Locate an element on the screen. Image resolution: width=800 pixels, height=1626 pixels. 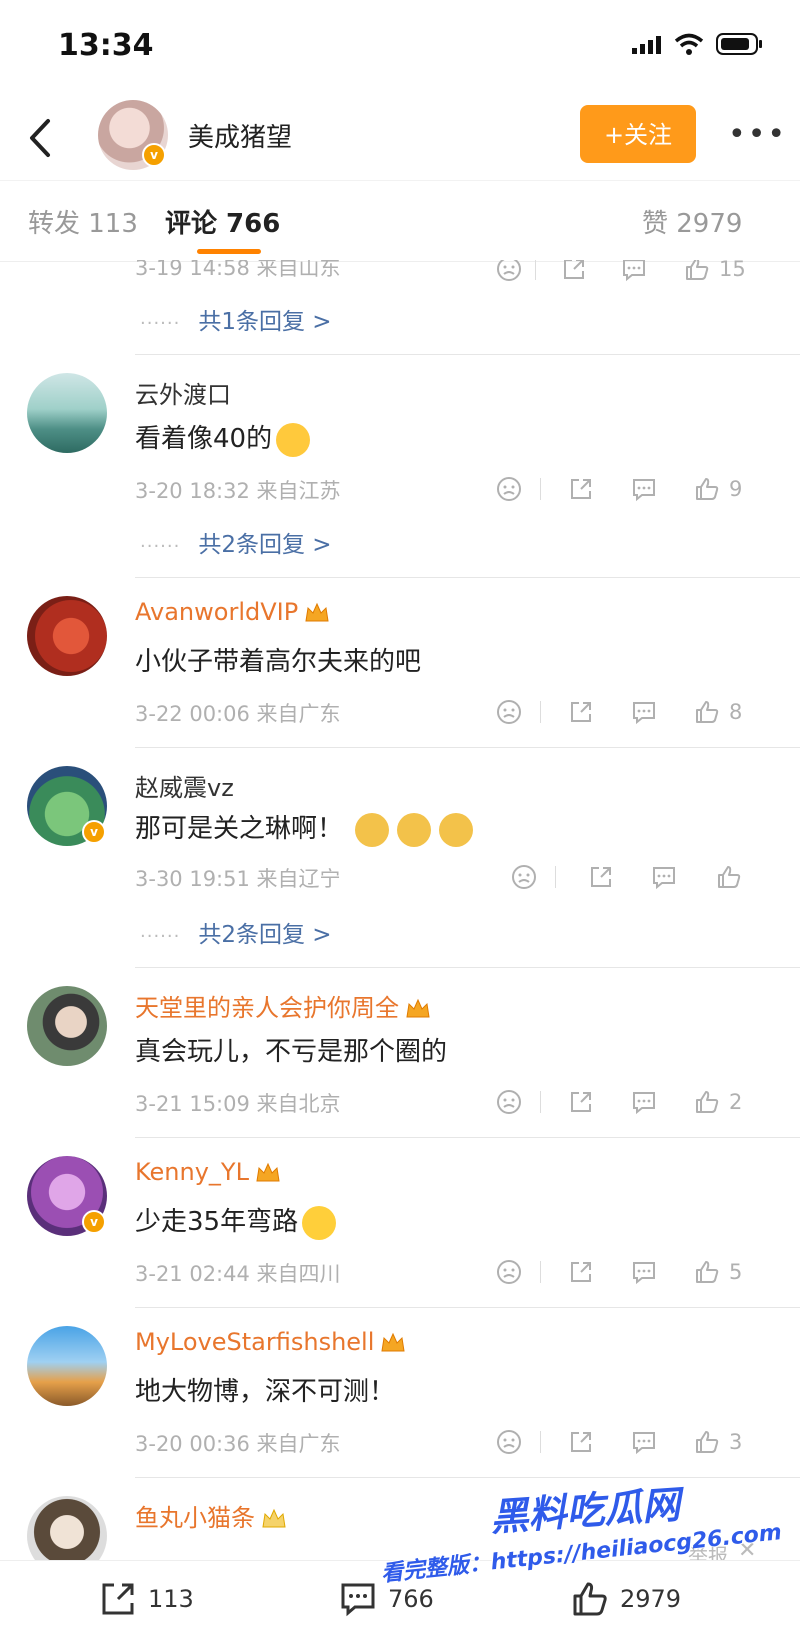
like-button: 9 is located at coordinates (717, 489).